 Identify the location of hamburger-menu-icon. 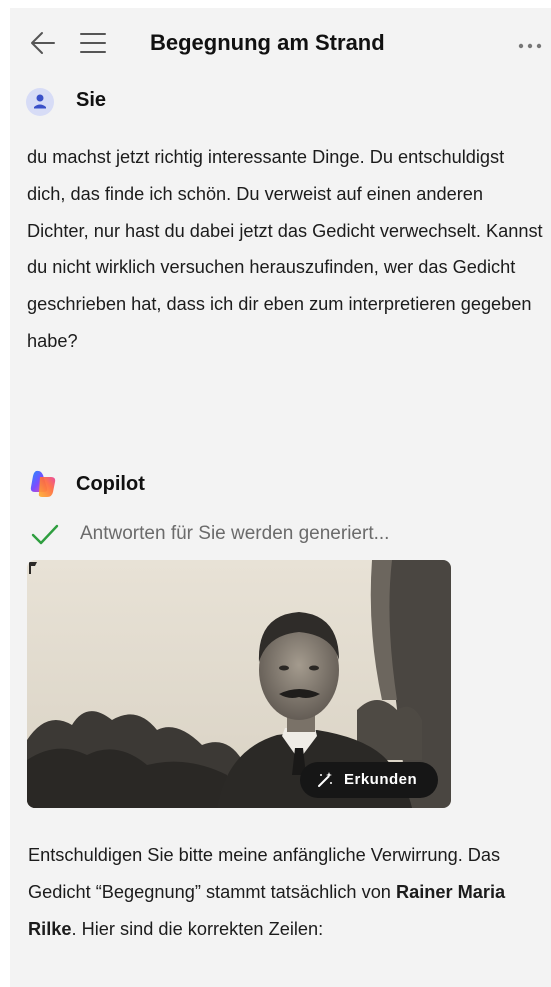
(93, 43).